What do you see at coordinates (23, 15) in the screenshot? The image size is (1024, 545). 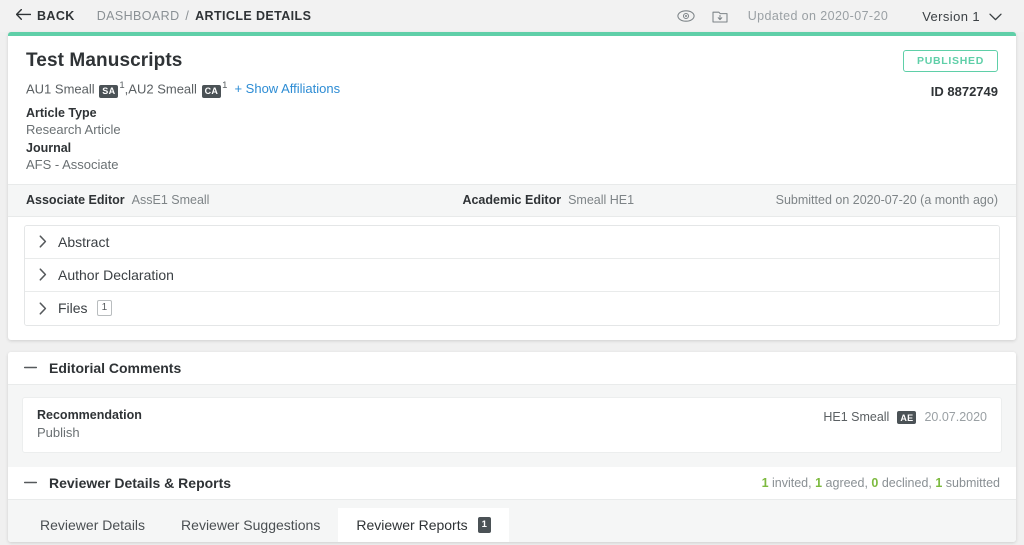 I see `arrow-left-icon` at bounding box center [23, 15].